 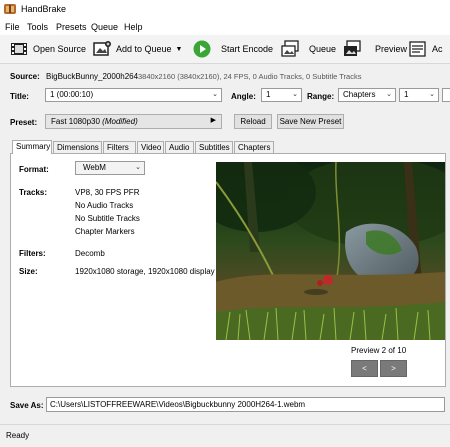 I want to click on range-end-select, so click(x=446, y=95).